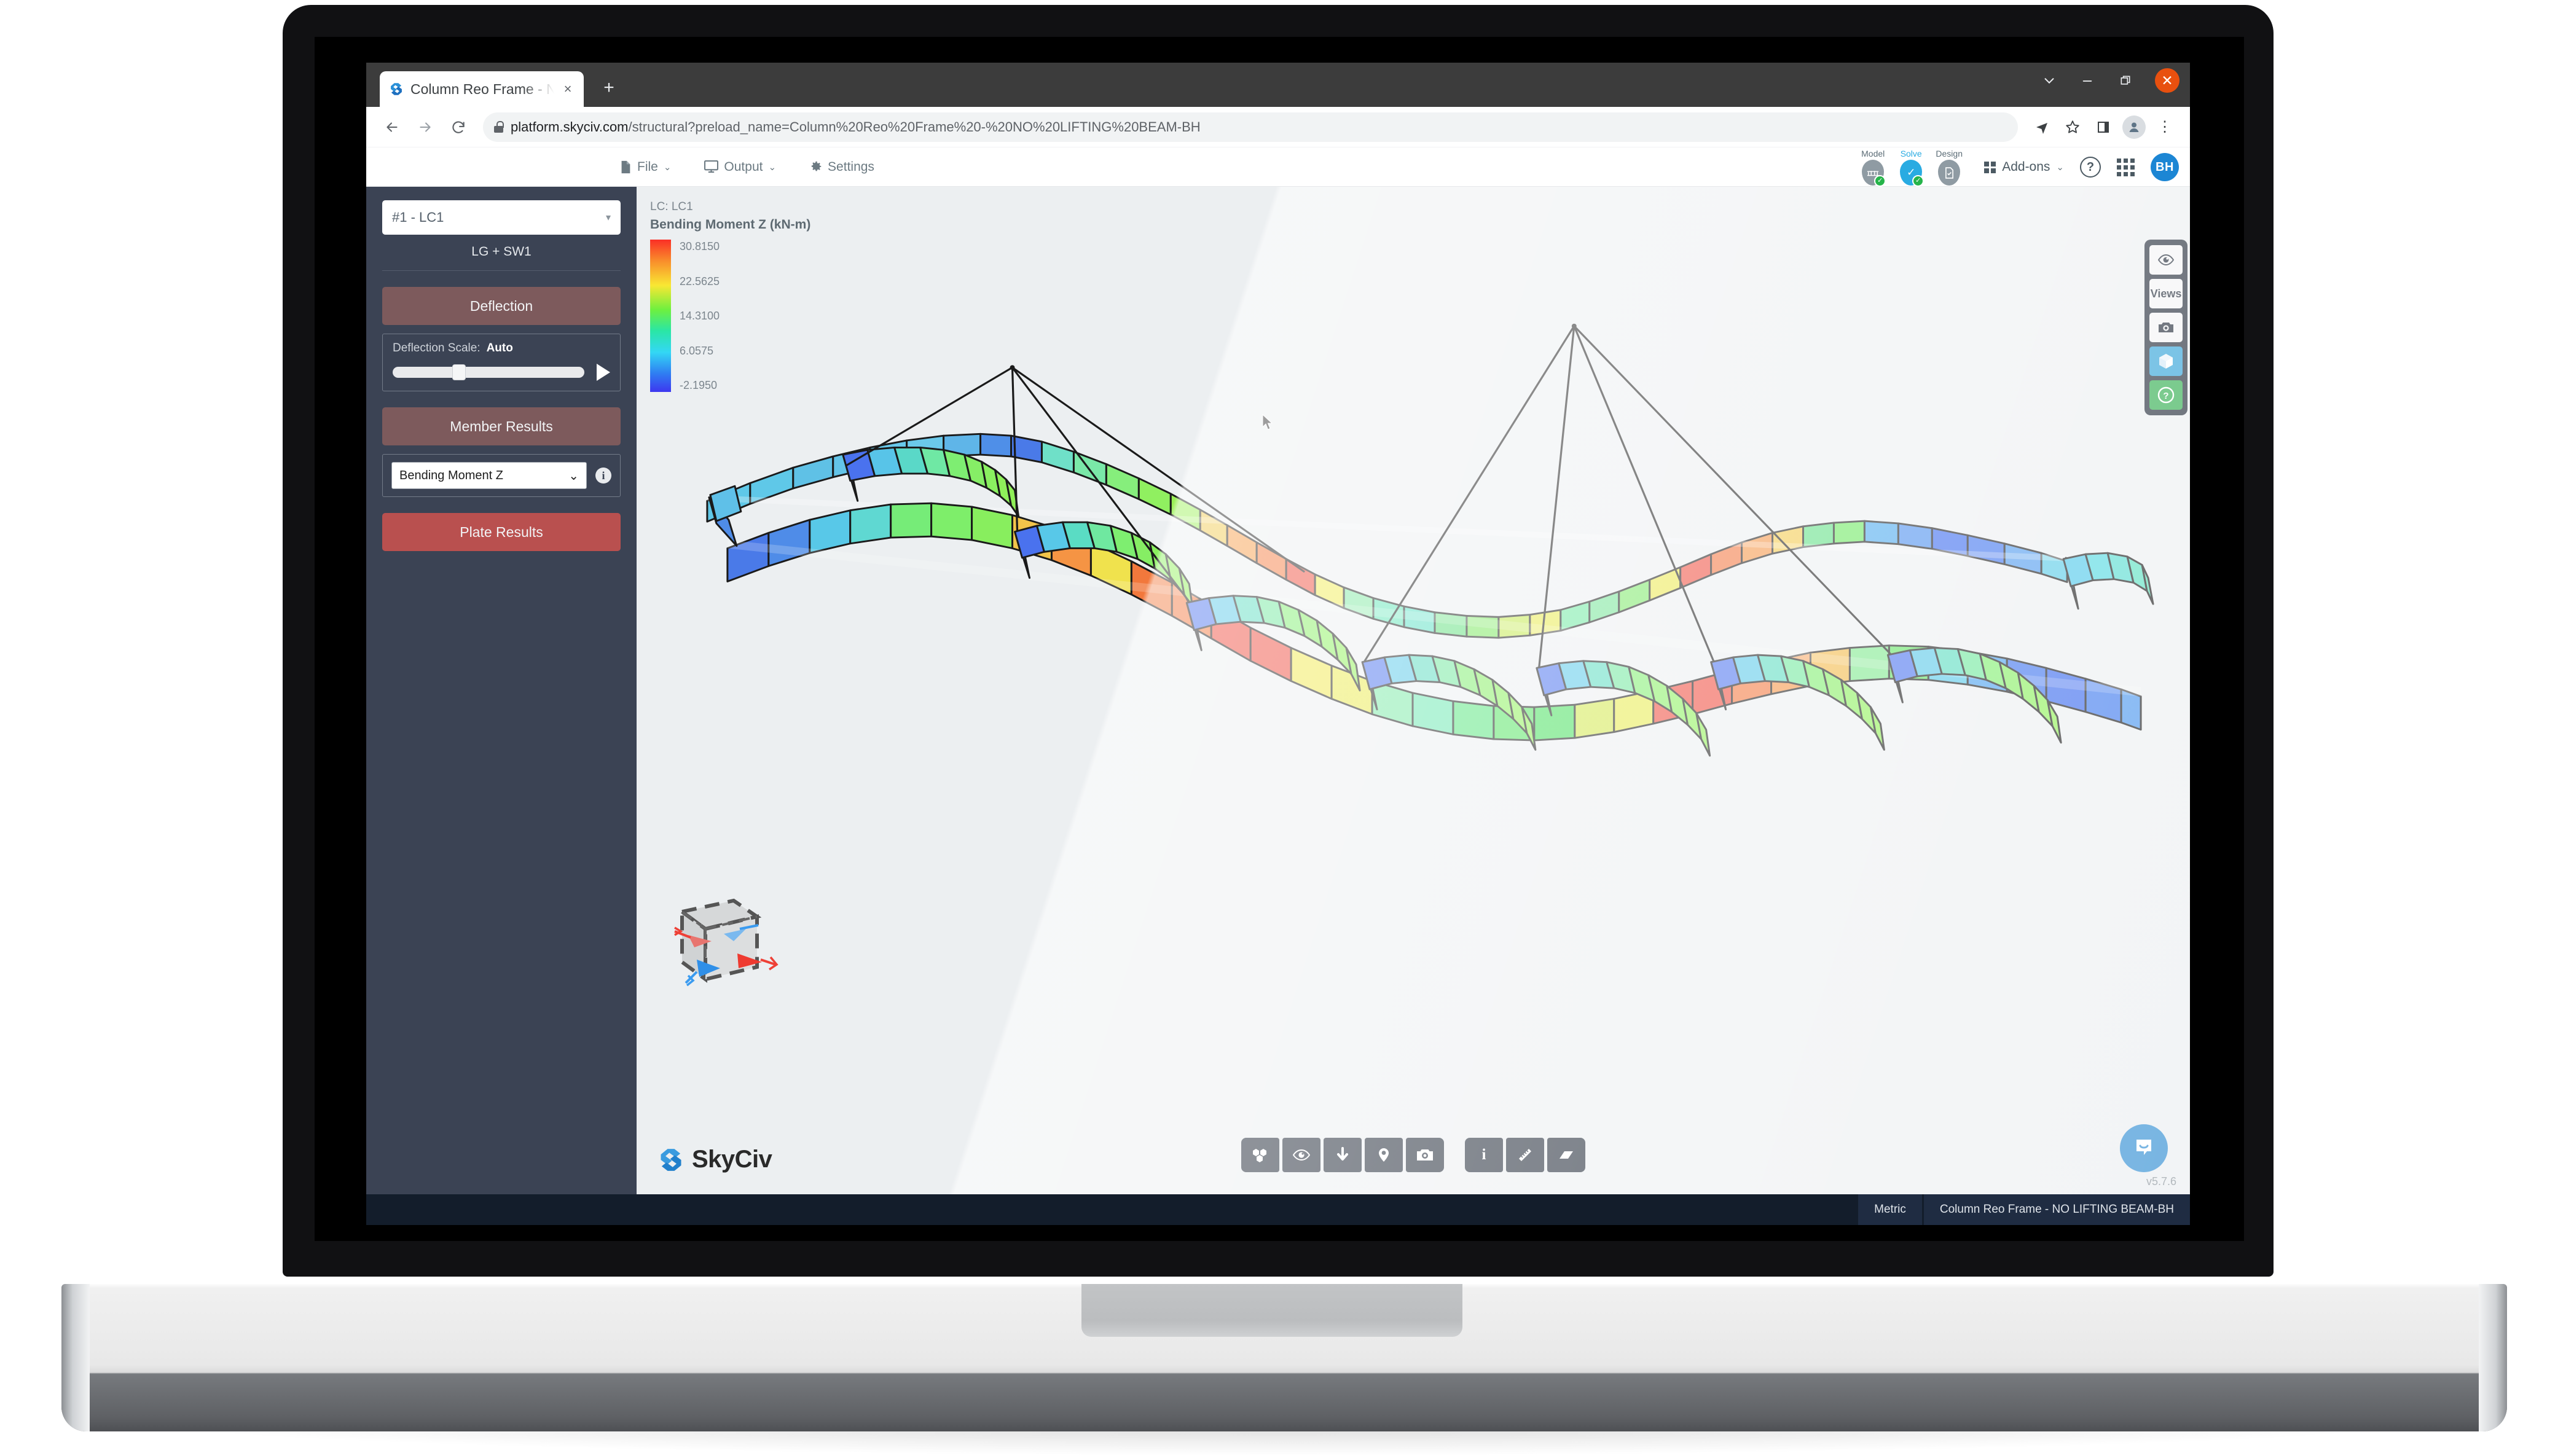  I want to click on legend-colorbar, so click(660, 316).